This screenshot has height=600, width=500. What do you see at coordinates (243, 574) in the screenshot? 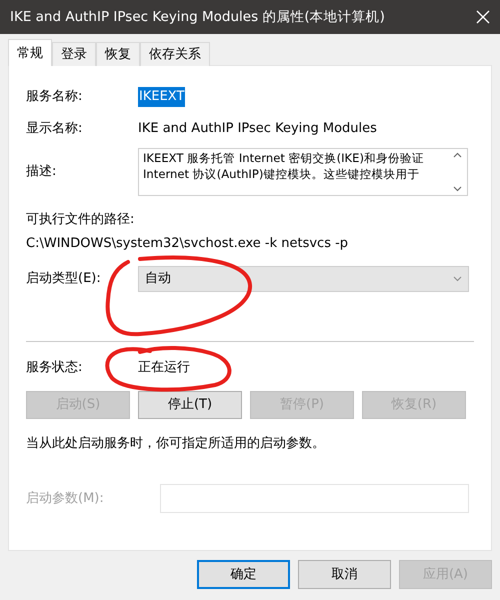
I see `dialog-button: 确定` at bounding box center [243, 574].